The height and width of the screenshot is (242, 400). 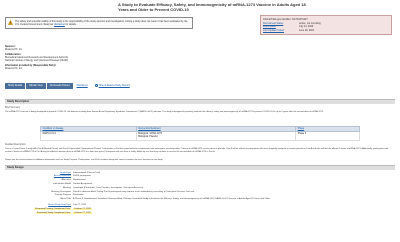 What do you see at coordinates (148, 137) in the screenshot?
I see `intervention-2: Biological: Placebo` at bounding box center [148, 137].